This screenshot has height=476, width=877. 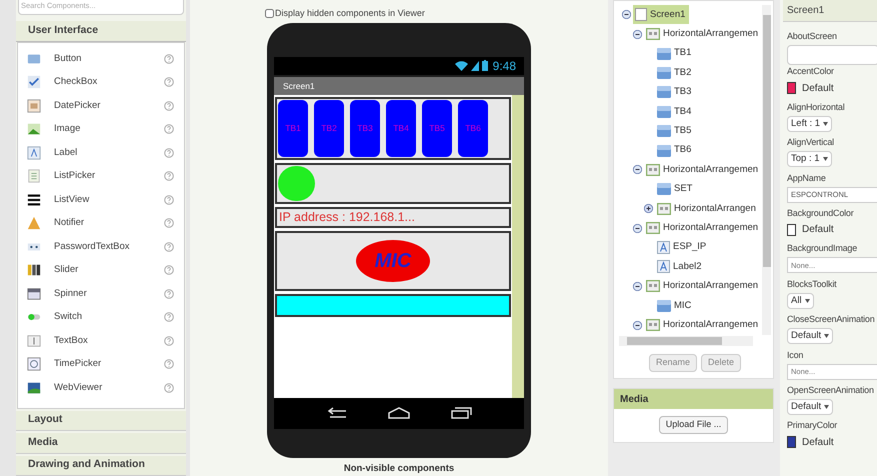 What do you see at coordinates (101, 59) in the screenshot?
I see `palette-item: Button` at bounding box center [101, 59].